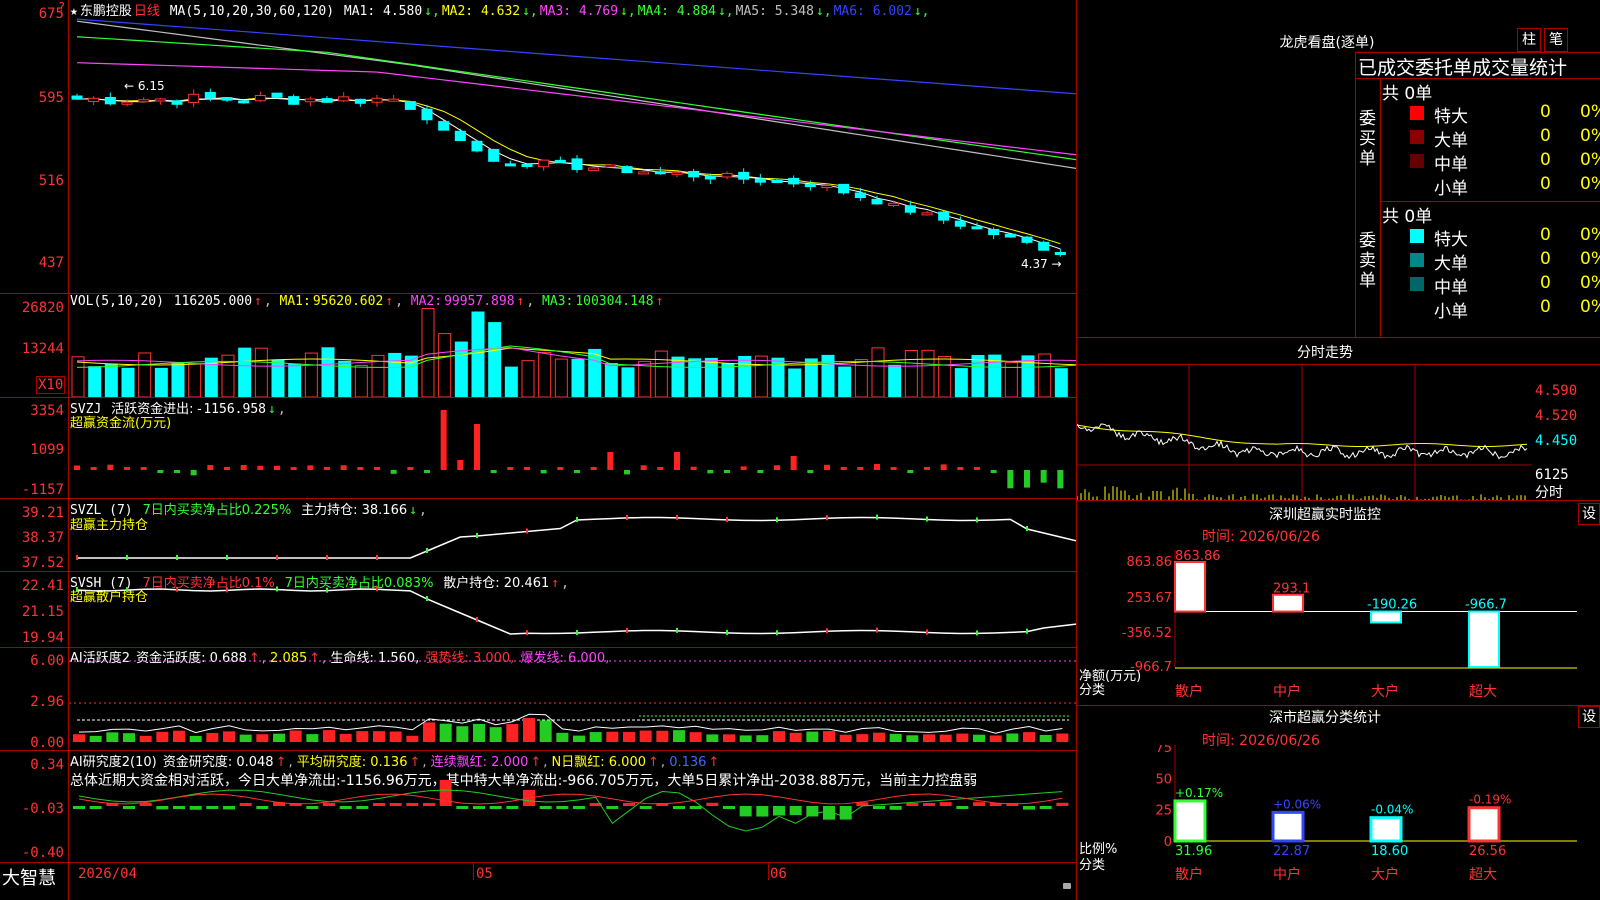  I want to click on svsh-y-tick: 22.41, so click(42, 586).